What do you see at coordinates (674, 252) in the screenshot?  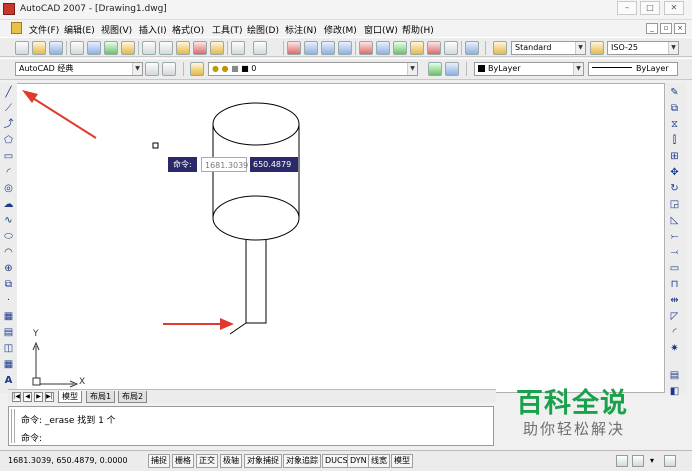 I see `extend-icon: ⤙` at bounding box center [674, 252].